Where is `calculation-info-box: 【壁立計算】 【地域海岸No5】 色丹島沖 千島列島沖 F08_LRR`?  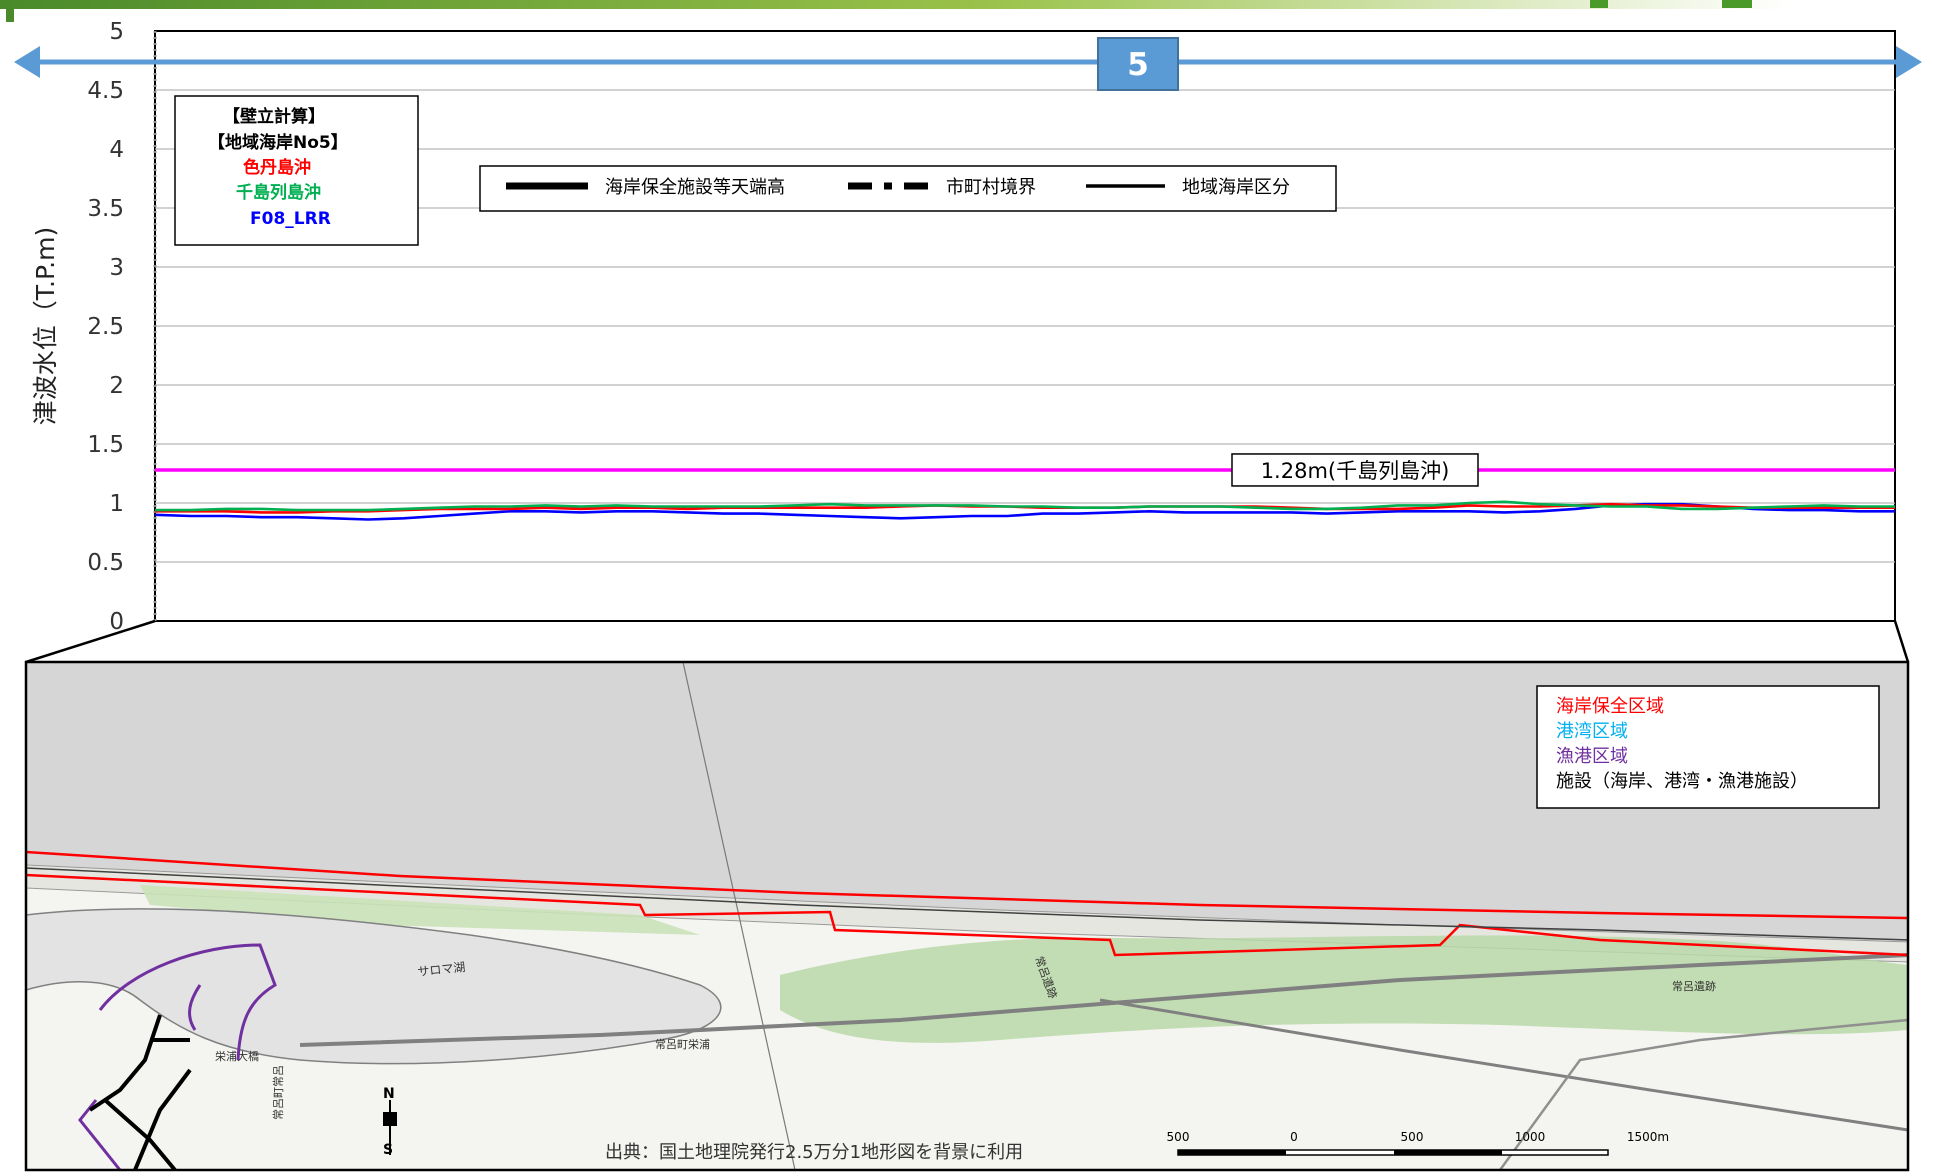
calculation-info-box: 【壁立計算】 【地域海岸No5】 色丹島沖 千島列島沖 F08_LRR is located at coordinates (296, 170).